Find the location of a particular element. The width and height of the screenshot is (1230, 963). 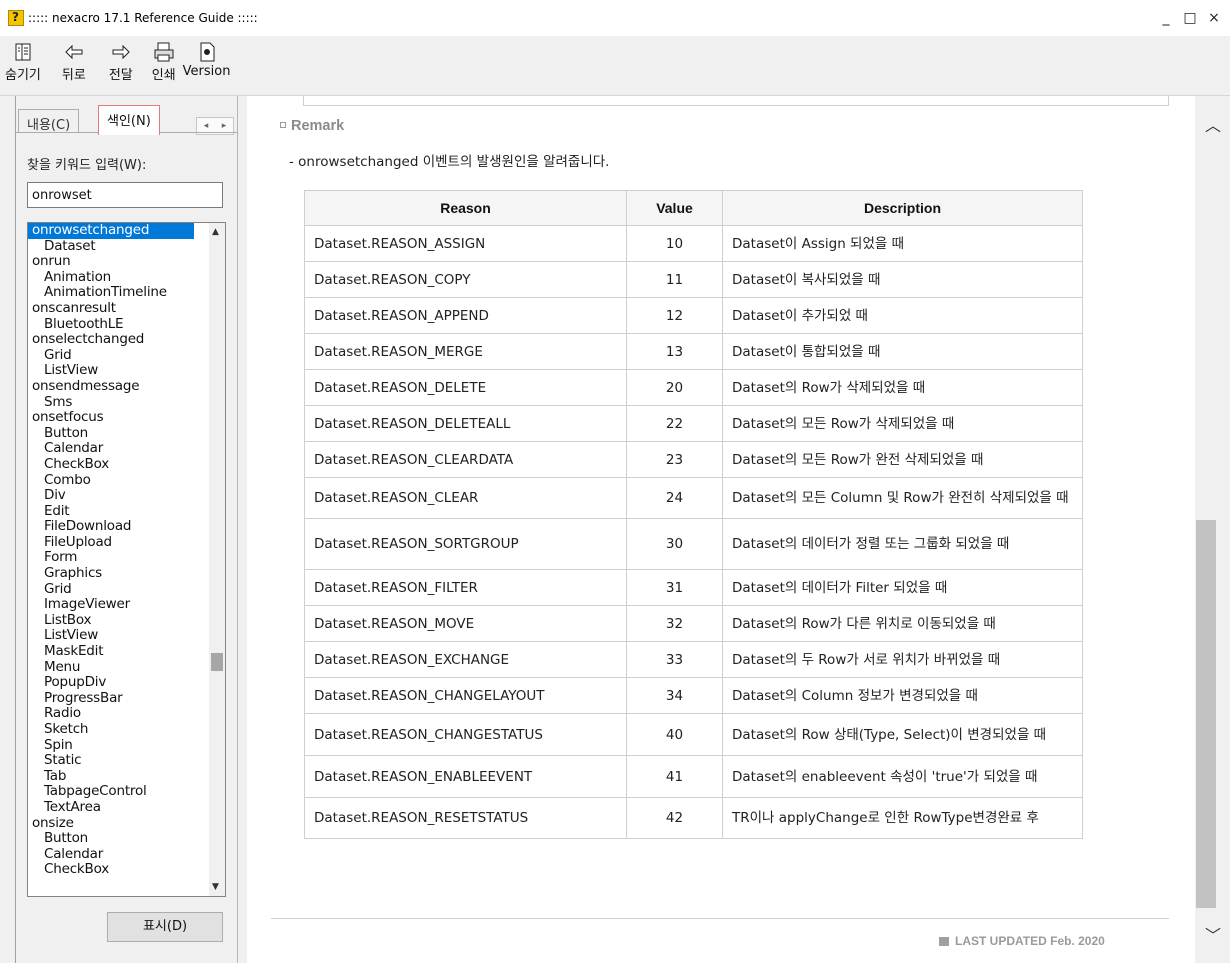

value-cell: 10 is located at coordinates (674, 243).